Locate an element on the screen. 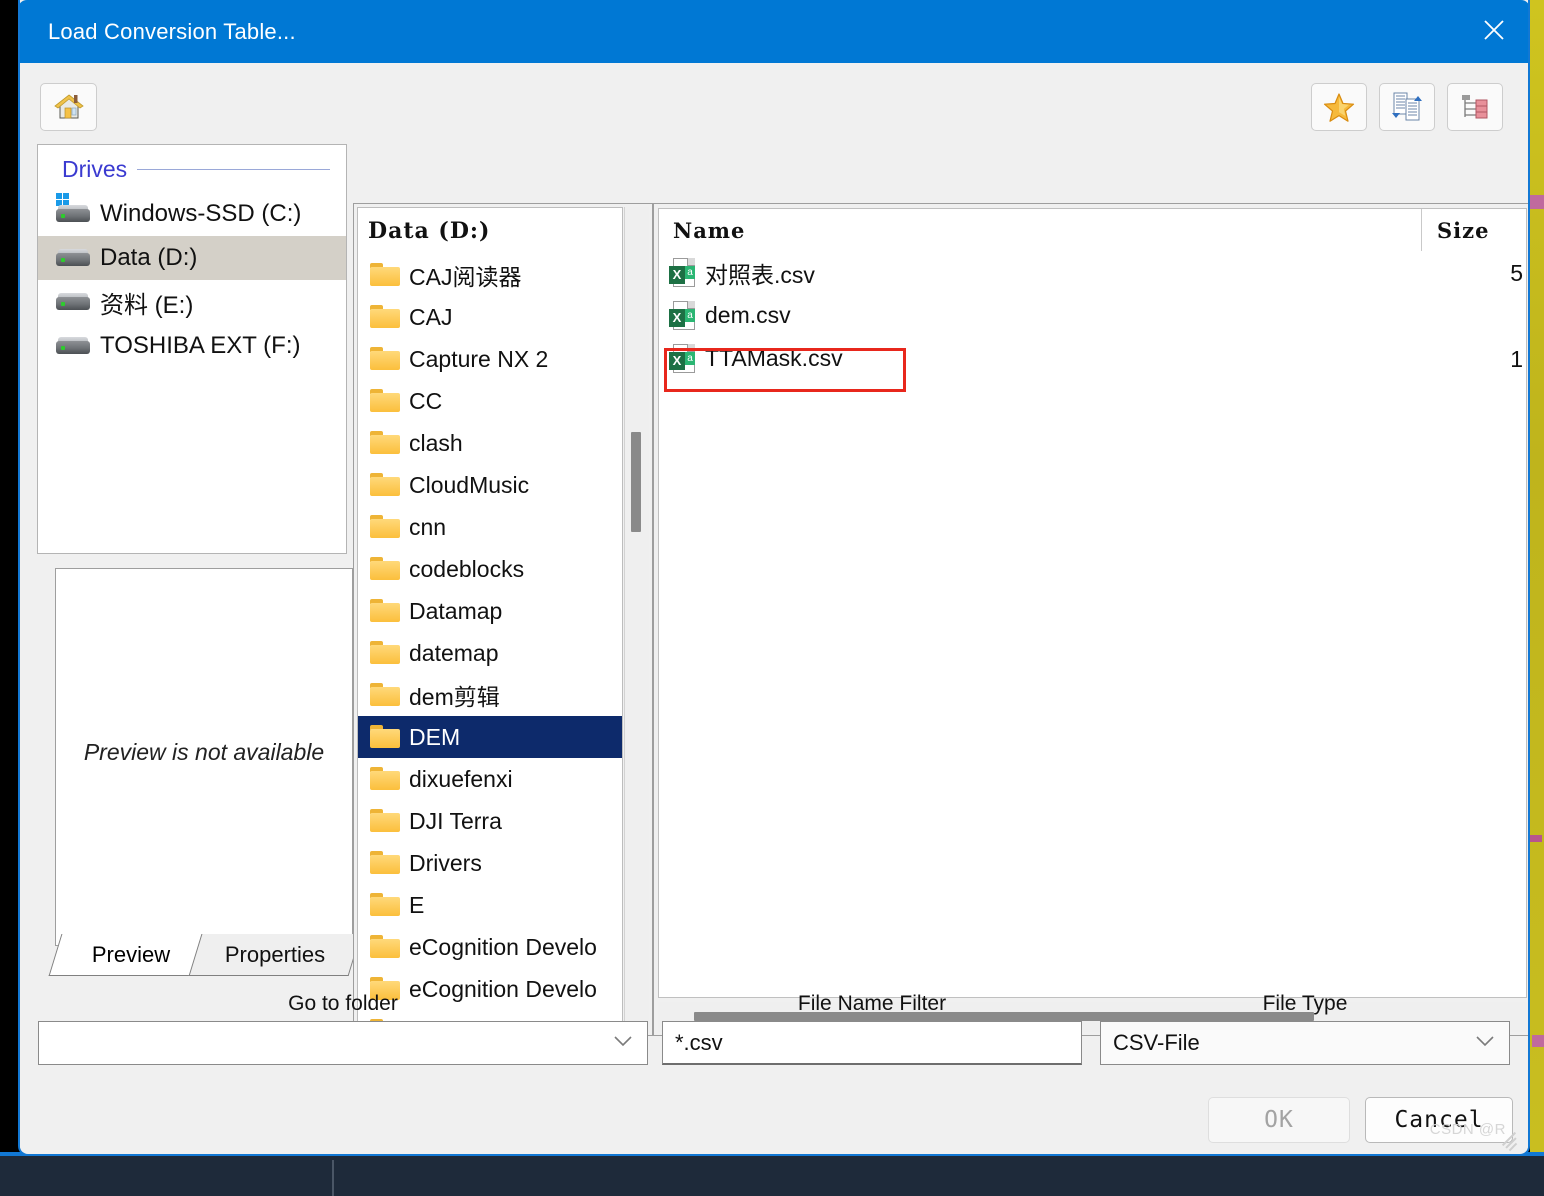 Image resolution: width=1544 pixels, height=1196 pixels. folder-label: dixuefenxi is located at coordinates (461, 778).